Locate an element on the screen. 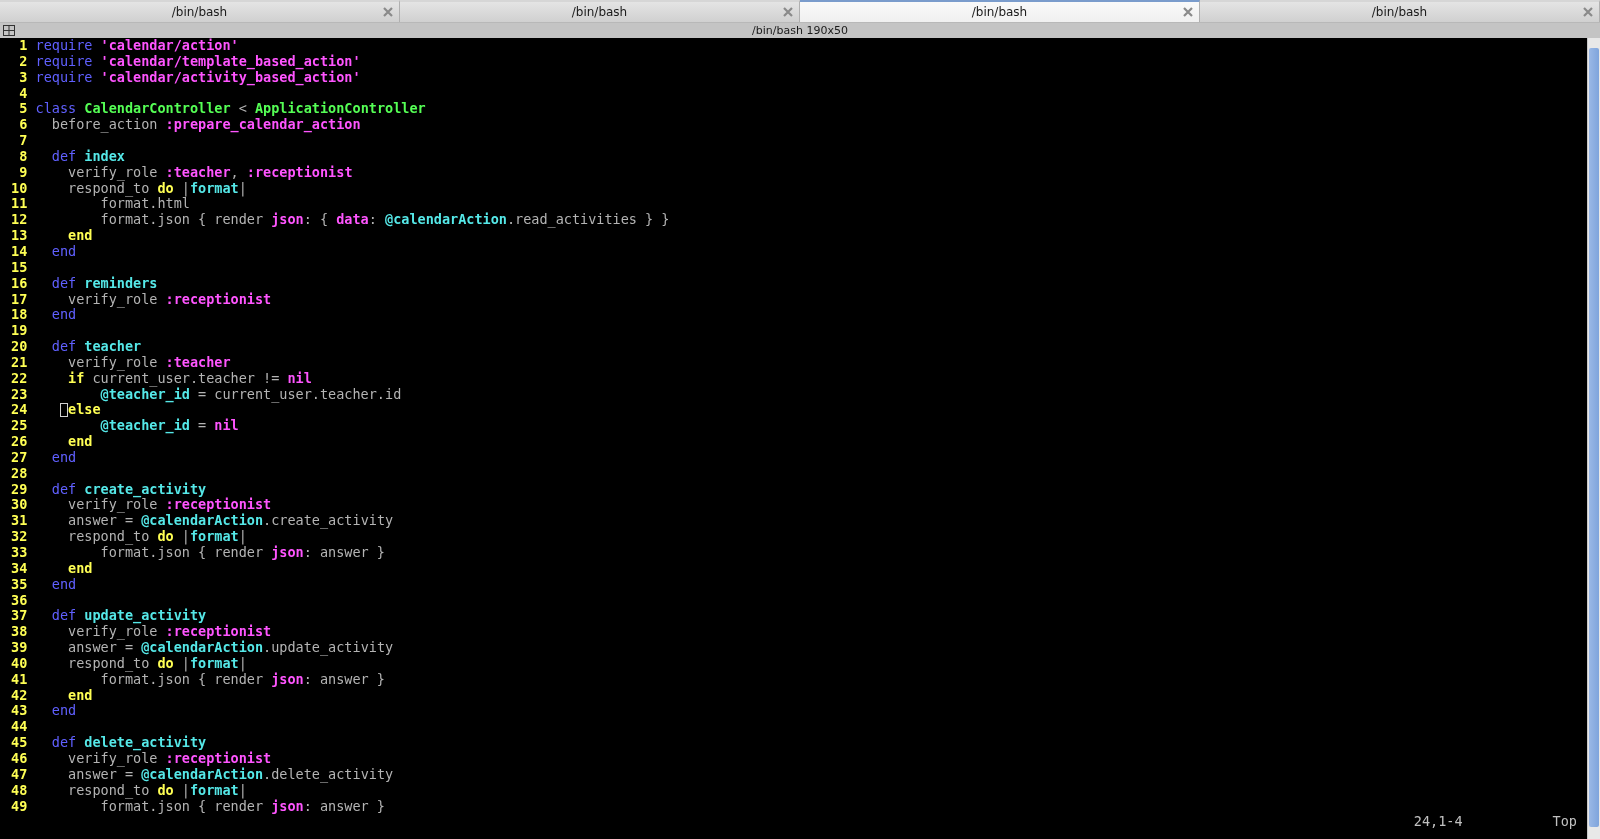 This screenshot has height=839, width=1600. line-number: 43 is located at coordinates (19, 711).